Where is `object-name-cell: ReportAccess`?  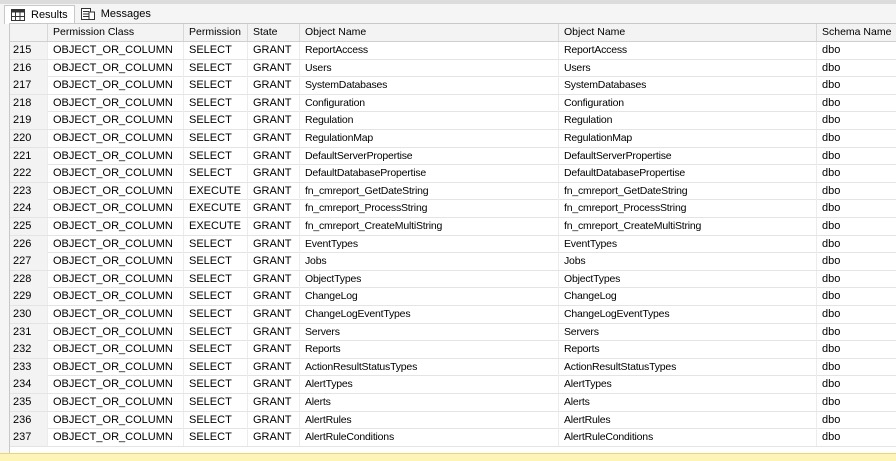 object-name-cell: ReportAccess is located at coordinates (429, 50).